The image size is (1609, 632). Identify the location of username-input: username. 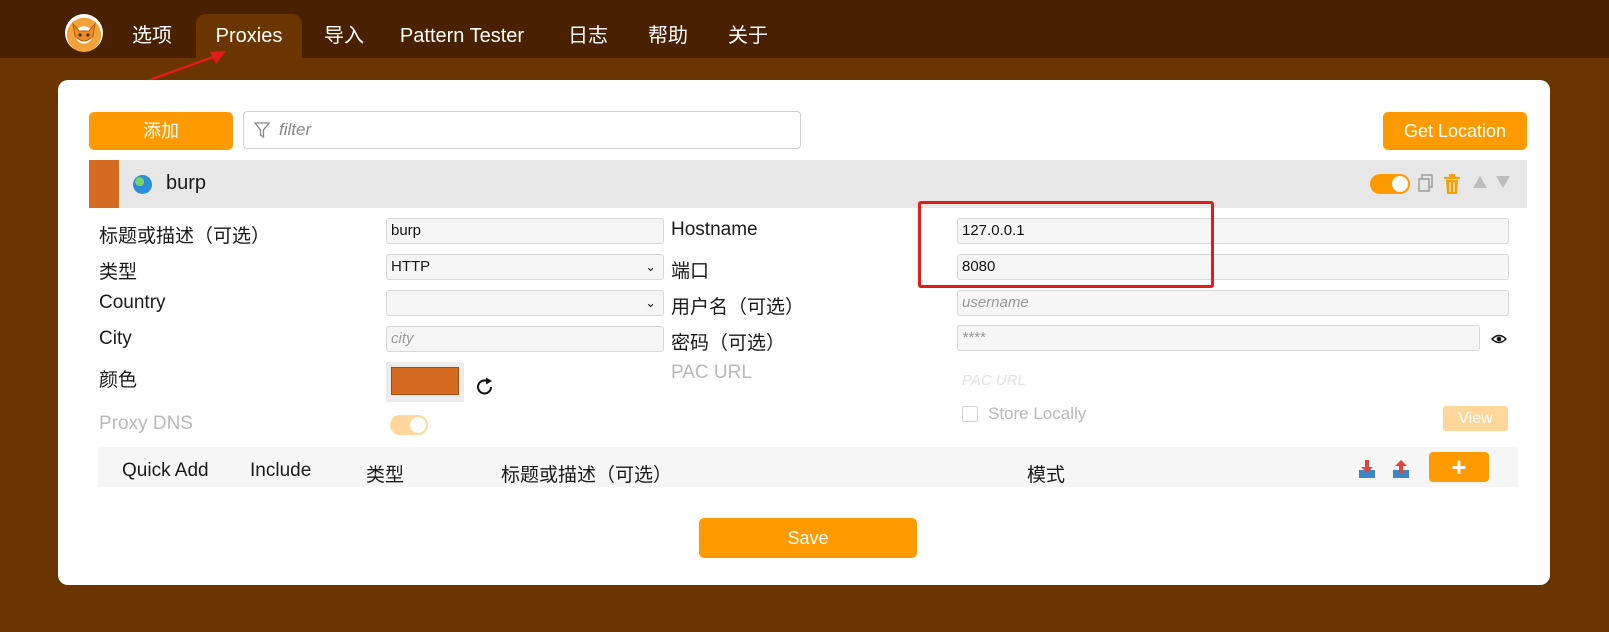
(1233, 303).